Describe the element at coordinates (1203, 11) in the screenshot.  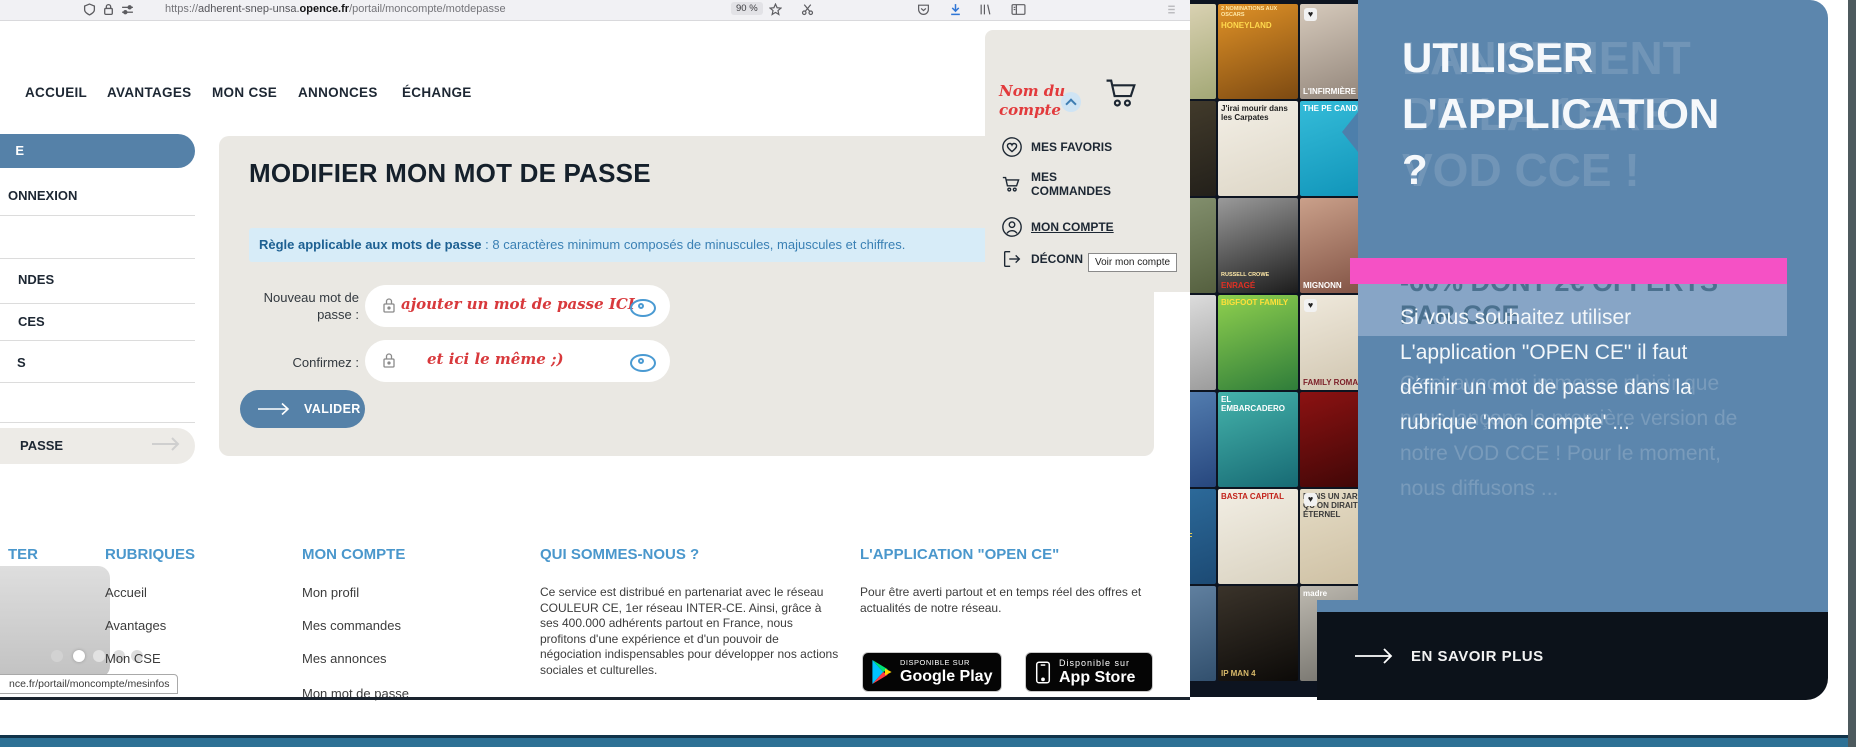
I see `poster-title: nette` at that location.